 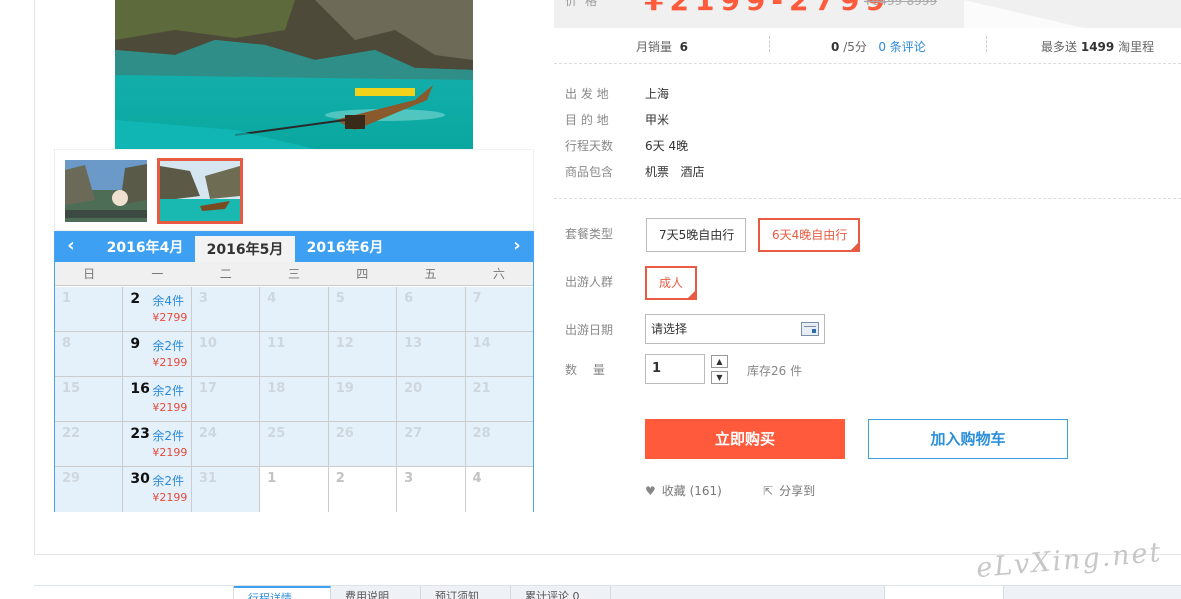 What do you see at coordinates (157, 354) in the screenshot?
I see `calendar-day-available: 9 余2件 ¥2199` at bounding box center [157, 354].